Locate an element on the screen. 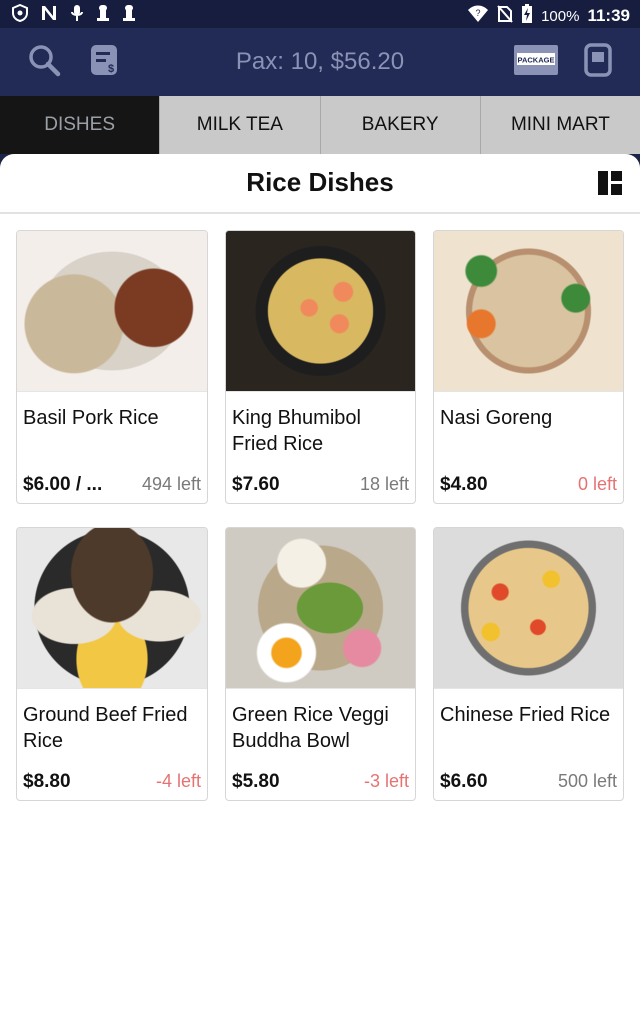 This screenshot has height=1024, width=640. dish-price: $8.80 is located at coordinates (47, 781).